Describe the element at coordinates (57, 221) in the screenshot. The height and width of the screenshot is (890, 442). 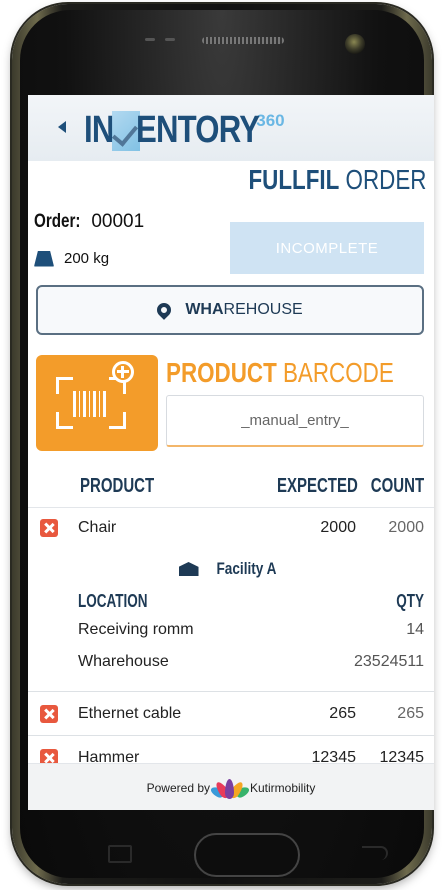
I see `order-label: Order:` at that location.